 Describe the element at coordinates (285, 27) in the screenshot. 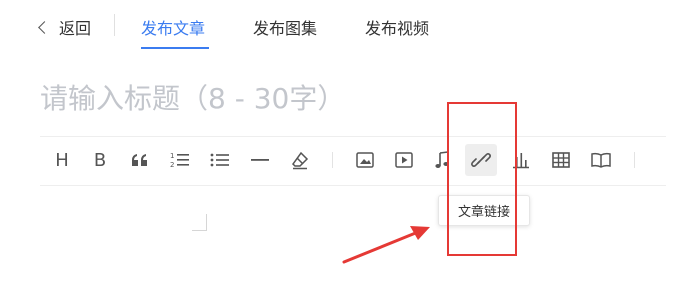

I see `tab-publish-gallery: 发布图集` at that location.